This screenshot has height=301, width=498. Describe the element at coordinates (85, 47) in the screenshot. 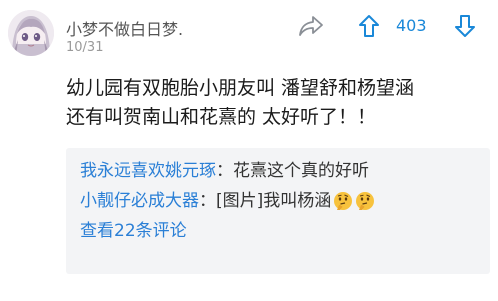

I see `post-date: 10/31` at that location.